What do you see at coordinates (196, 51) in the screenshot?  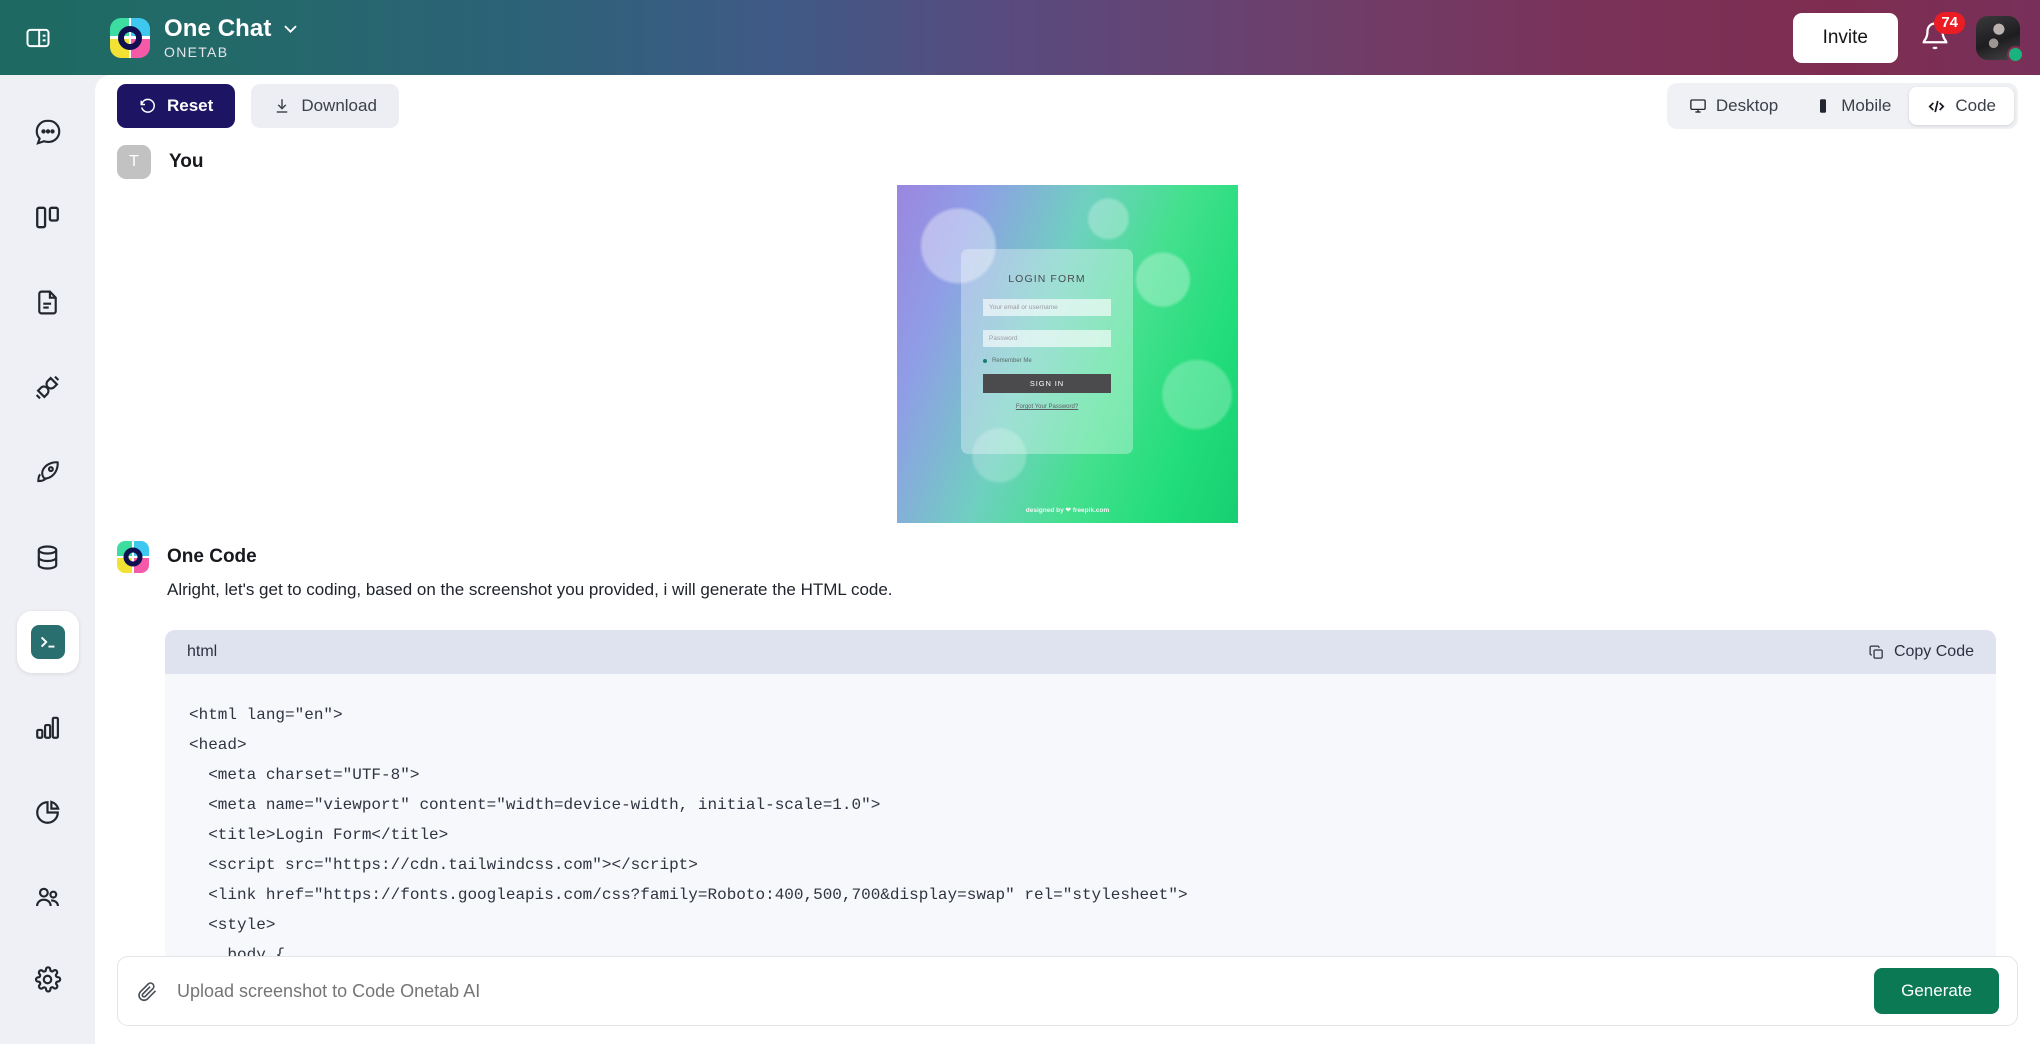 I see `workspace-label: ONETAB` at bounding box center [196, 51].